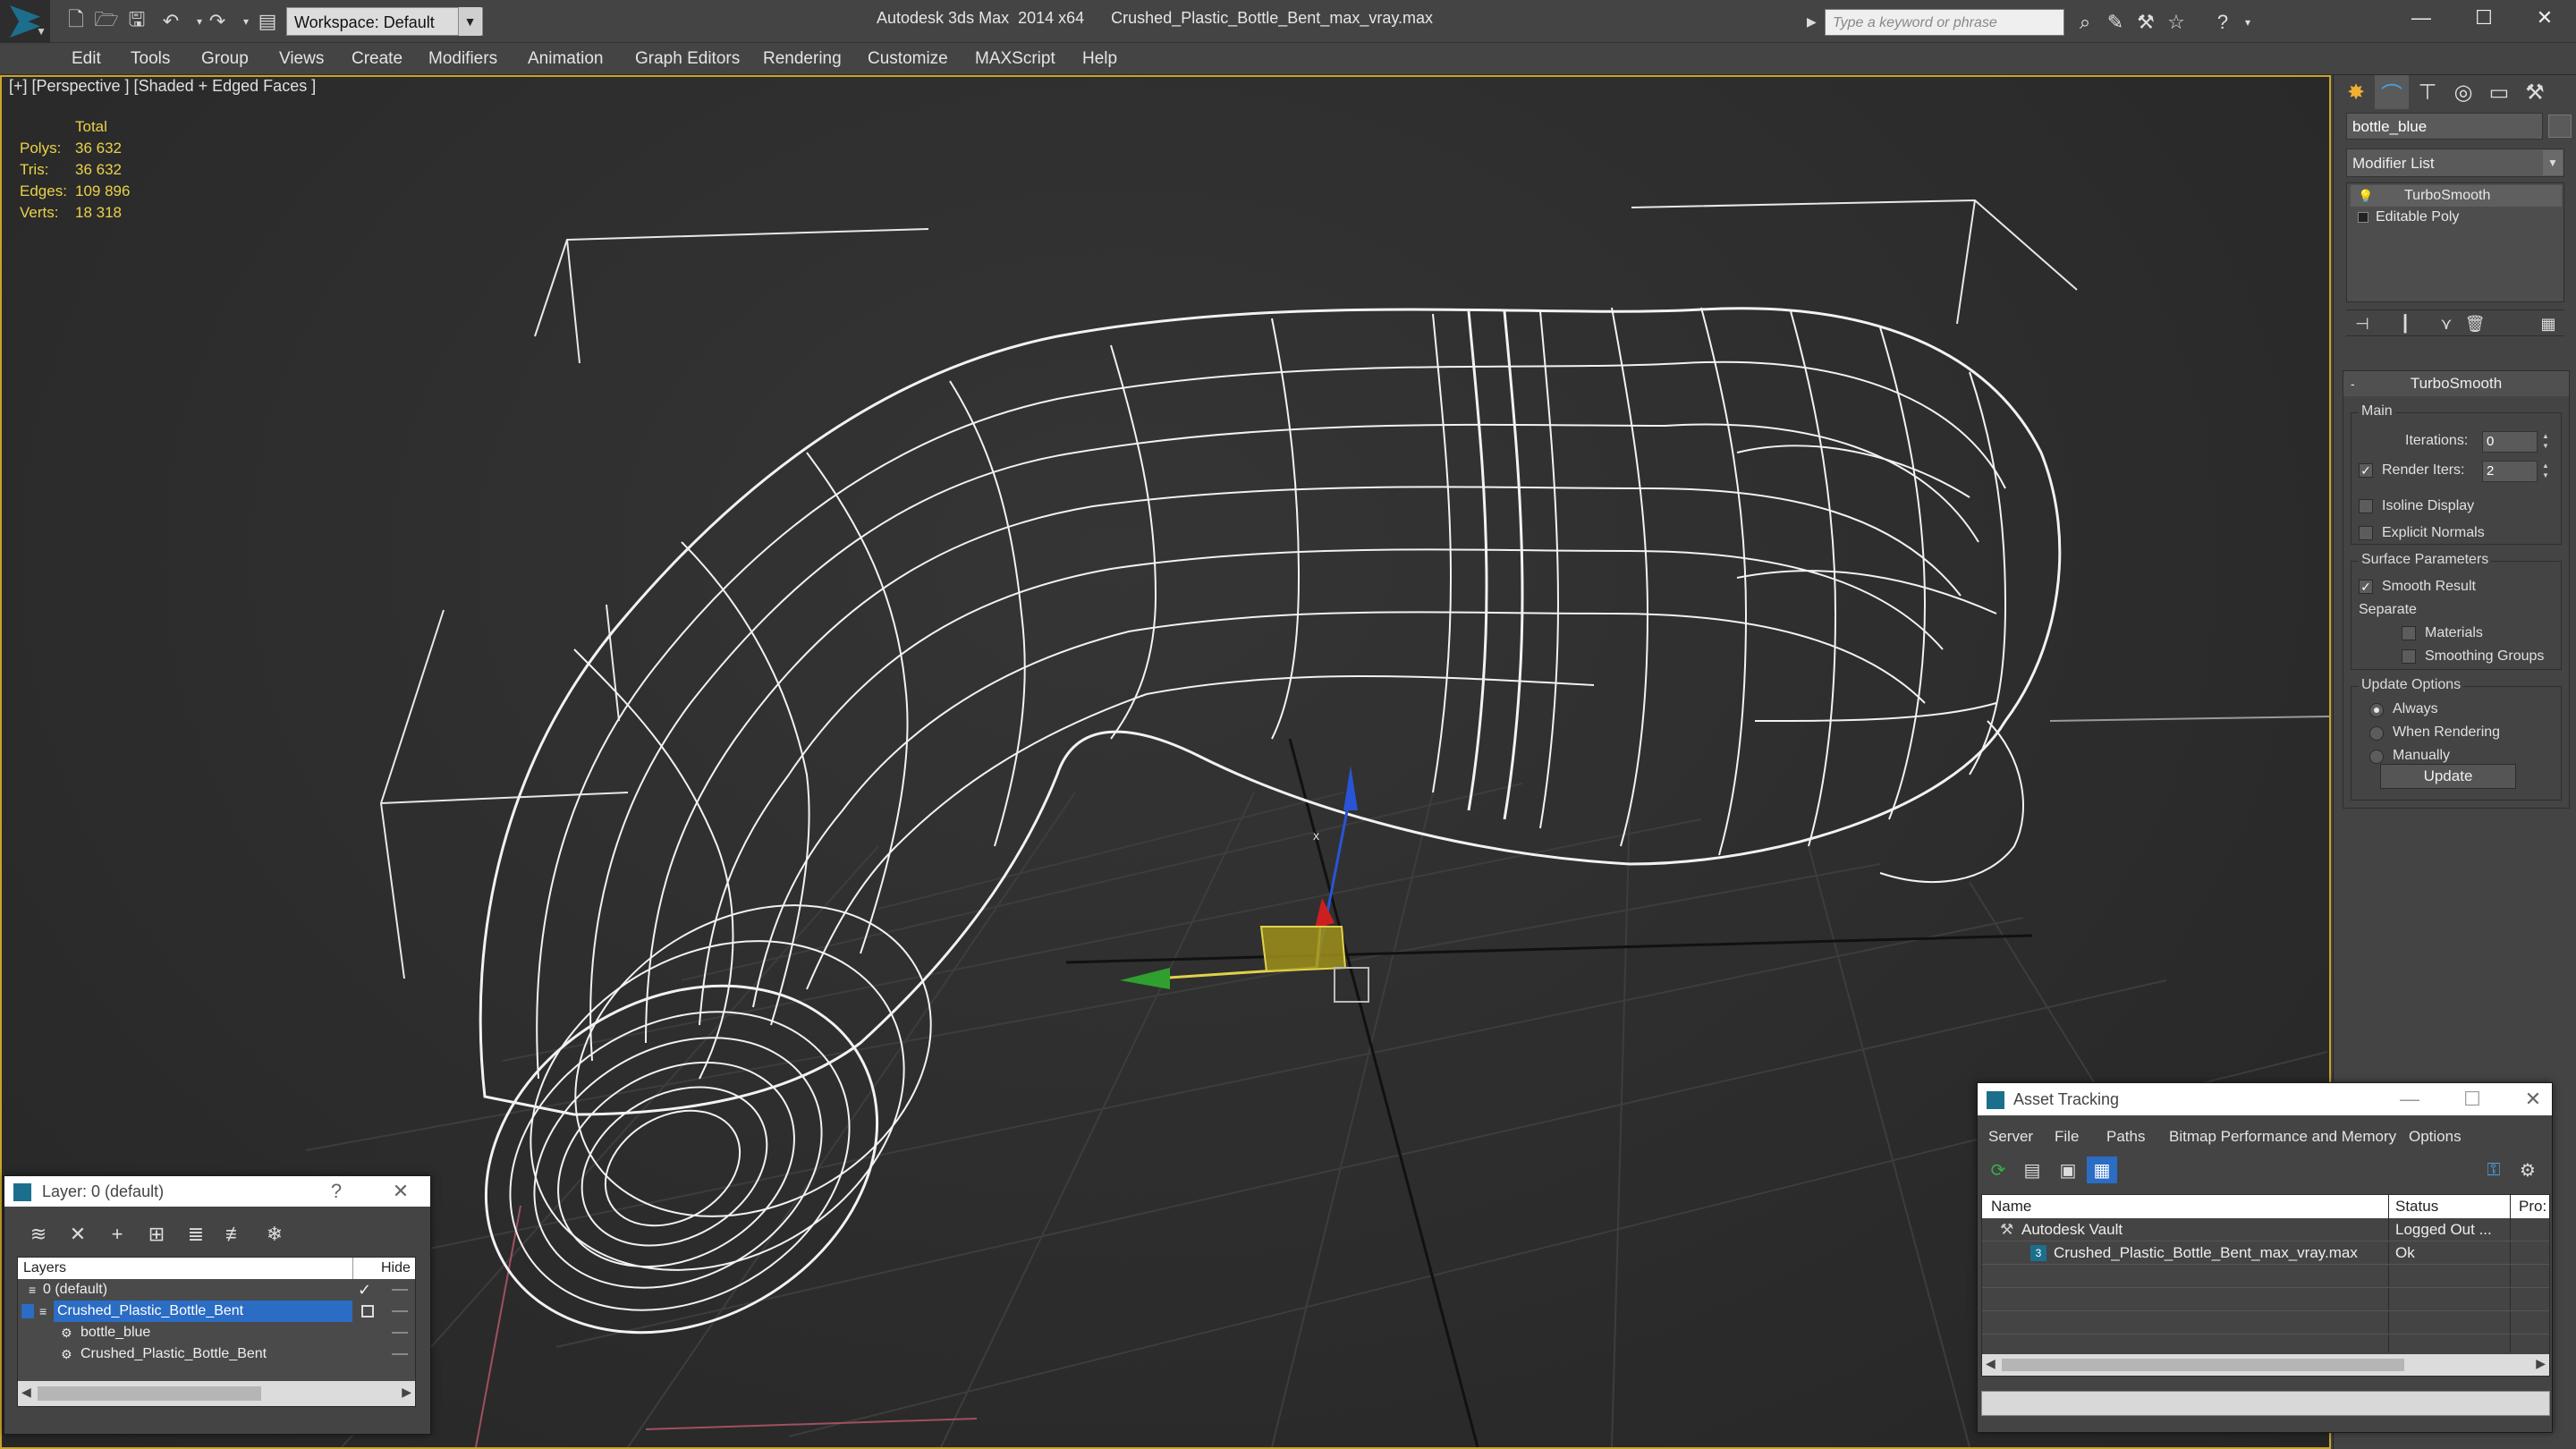 The image size is (2576, 1449). I want to click on layer-row: ≡ Crushed_Plastic_Bottle_Bent, so click(216, 1311).